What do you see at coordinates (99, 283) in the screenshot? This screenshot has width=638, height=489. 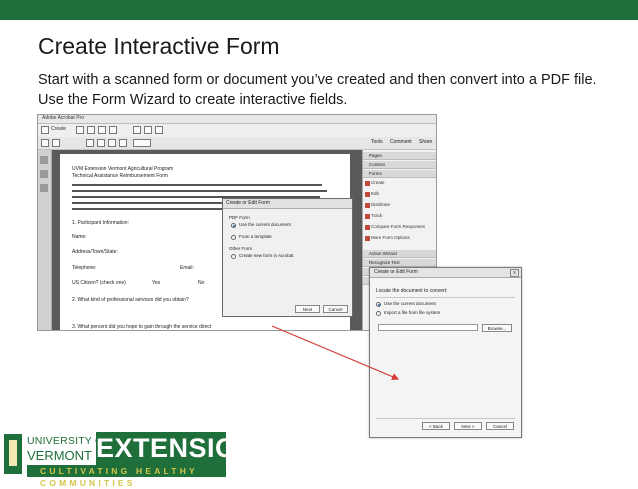 I see `doc-line: US Citizen? (check one)` at bounding box center [99, 283].